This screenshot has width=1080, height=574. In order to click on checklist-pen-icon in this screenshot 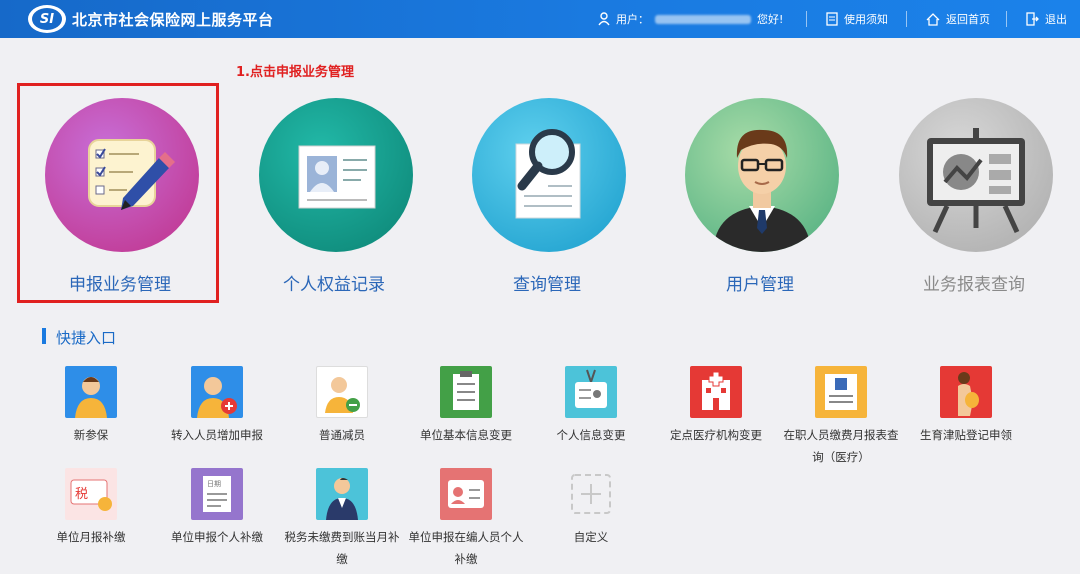, I will do `click(122, 175)`.